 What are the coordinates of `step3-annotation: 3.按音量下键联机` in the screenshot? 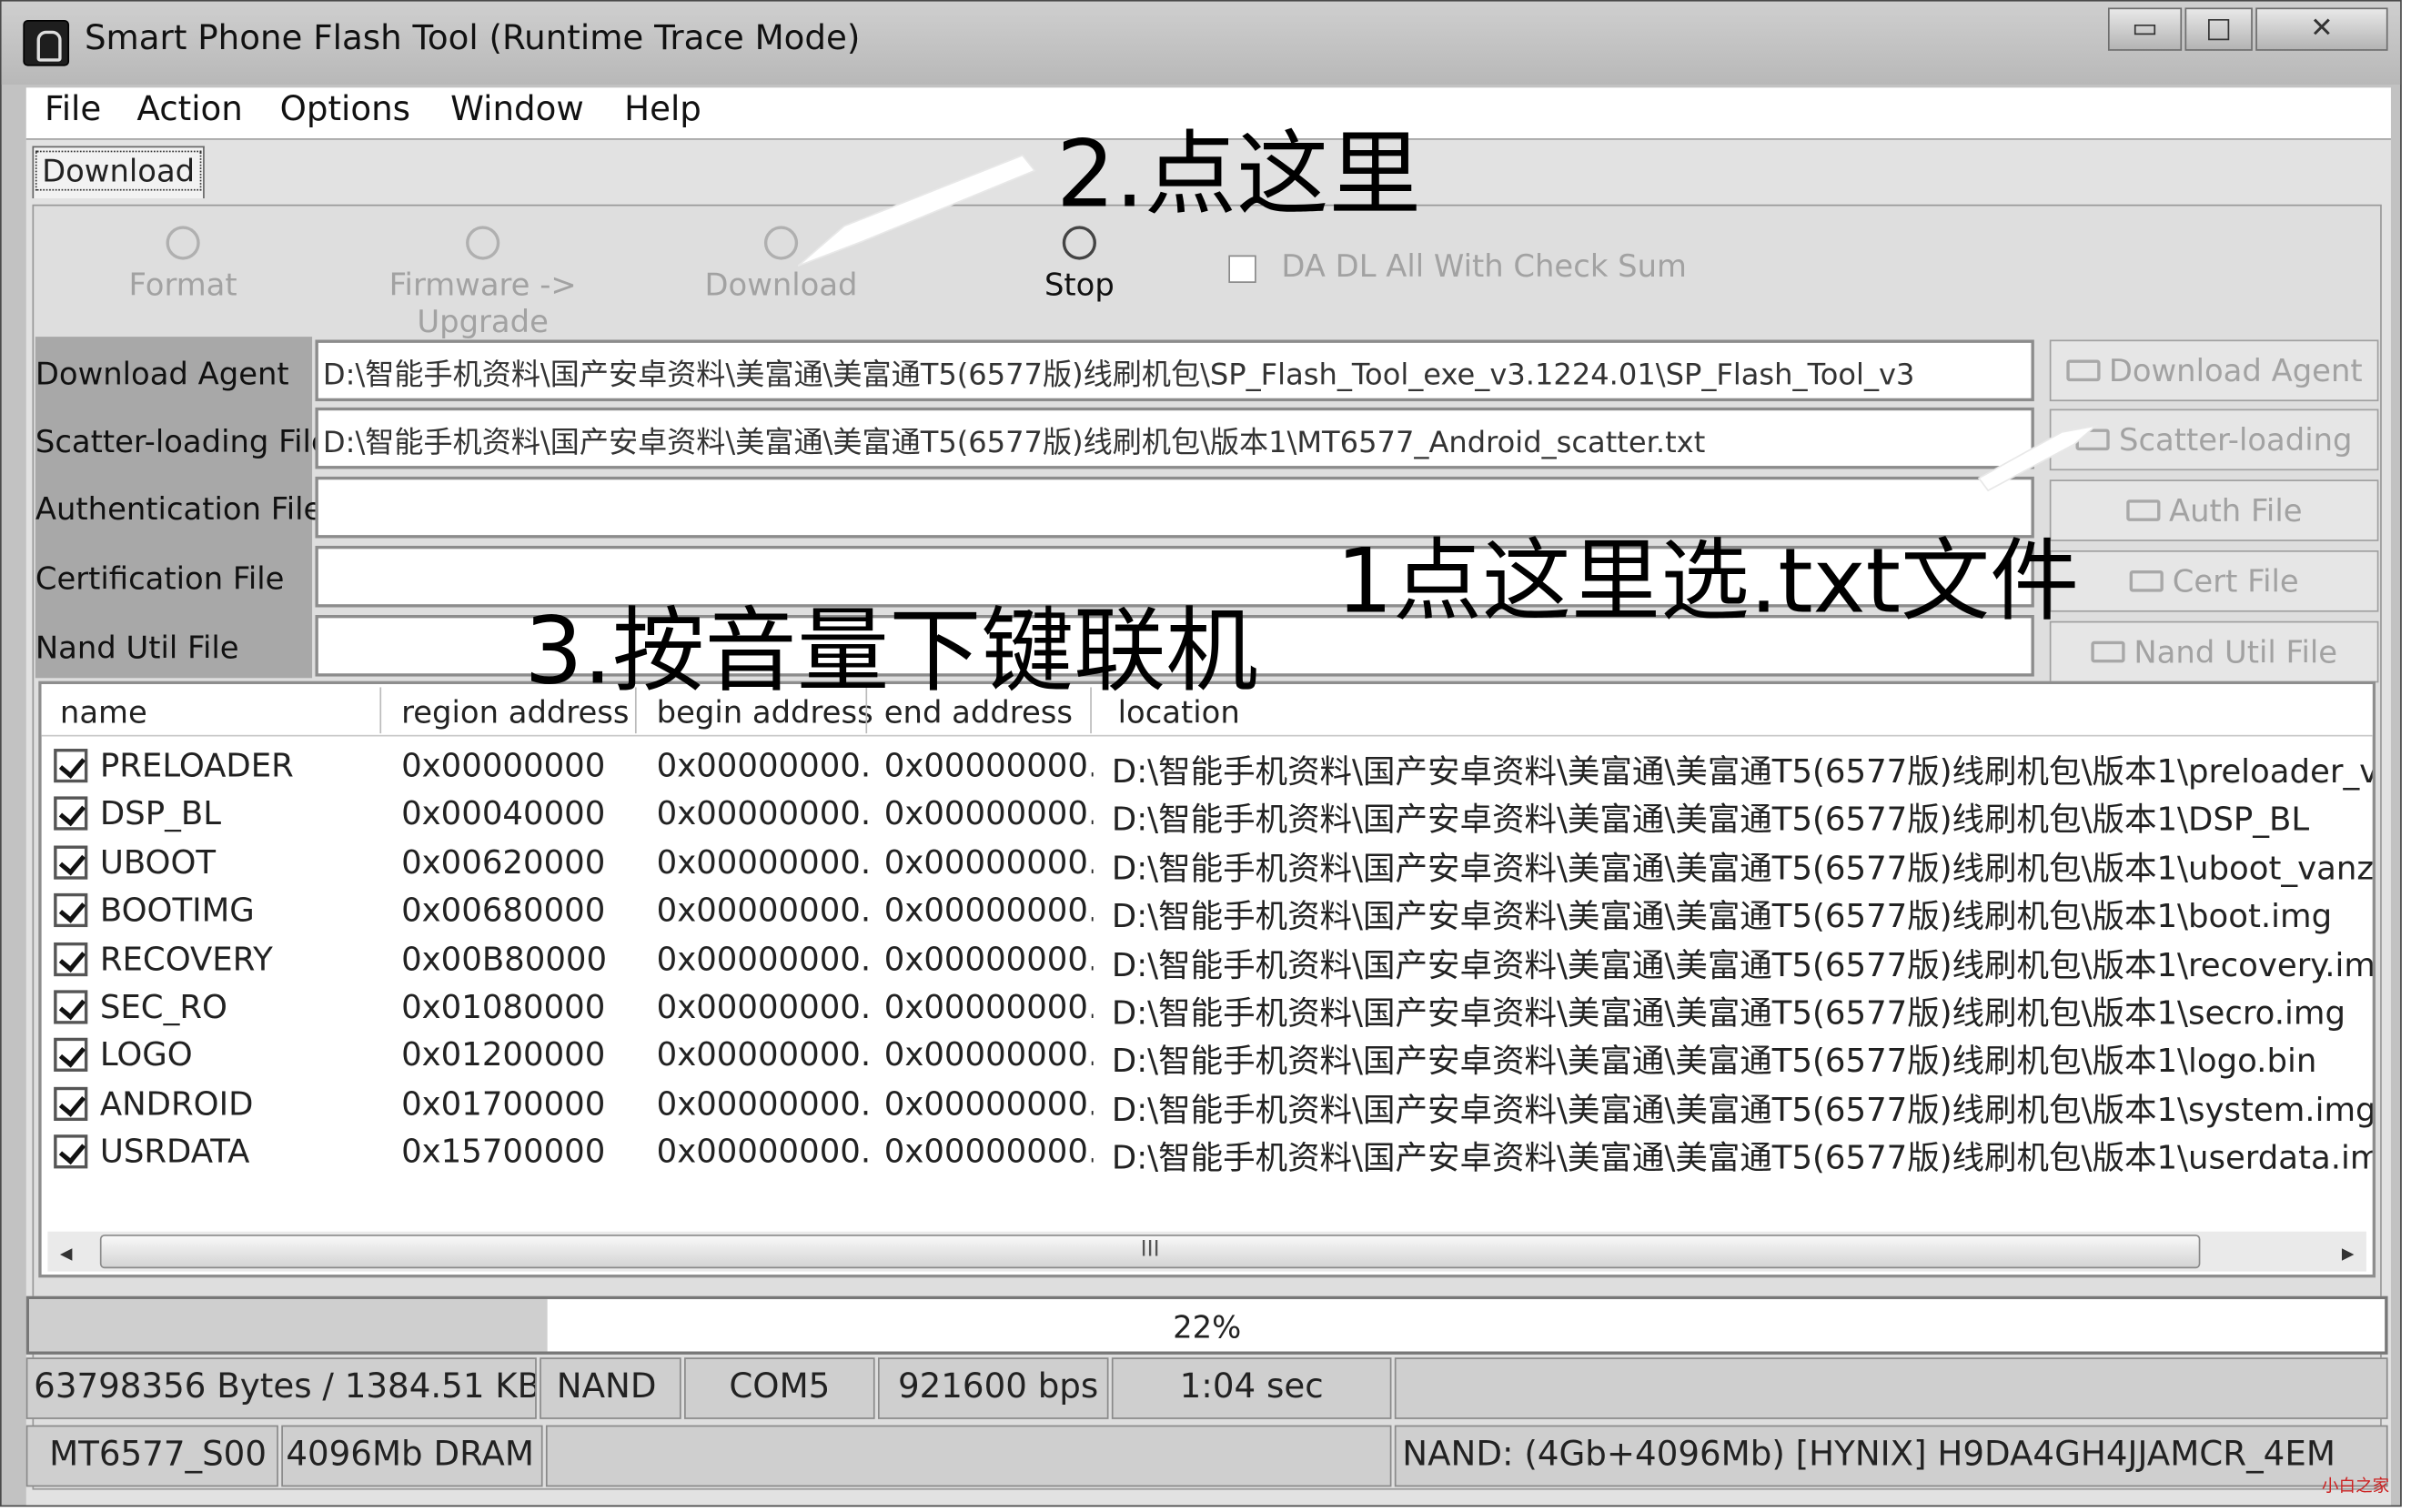 It's located at (891, 652).